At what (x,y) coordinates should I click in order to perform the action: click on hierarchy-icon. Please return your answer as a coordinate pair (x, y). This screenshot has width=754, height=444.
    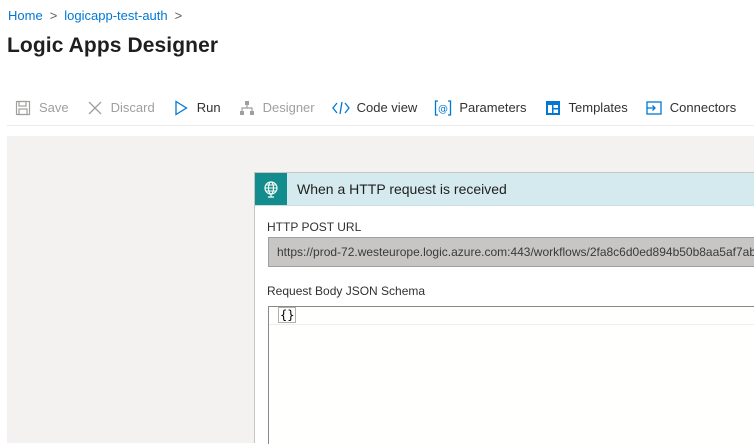
    Looking at the image, I should click on (247, 108).